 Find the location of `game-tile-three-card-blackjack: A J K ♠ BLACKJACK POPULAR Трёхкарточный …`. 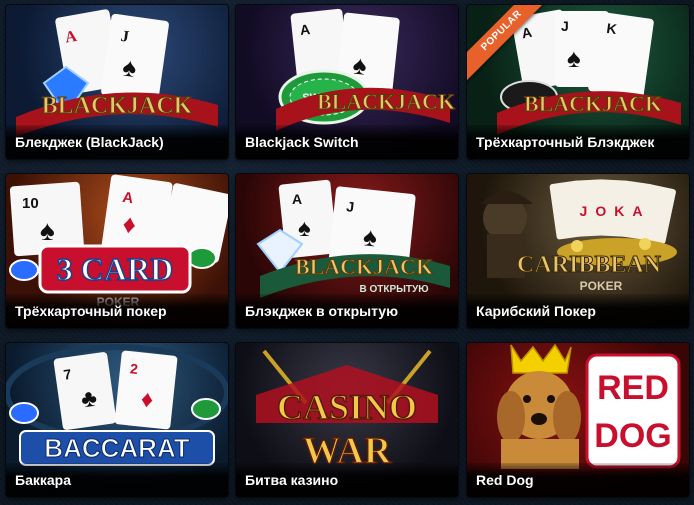

game-tile-three-card-blackjack: A J K ♠ BLACKJACK POPULAR Трёхкарточный … is located at coordinates (578, 82).